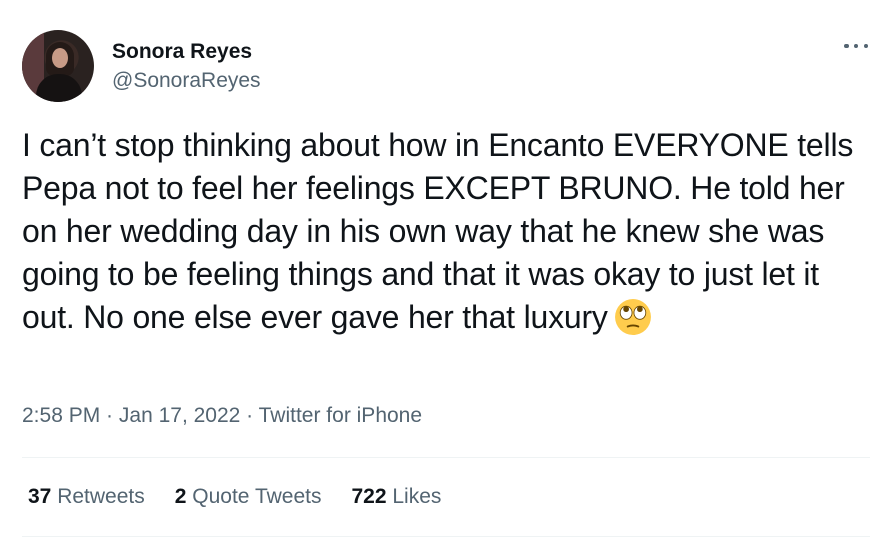 The height and width of the screenshot is (538, 892). What do you see at coordinates (58, 66) in the screenshot?
I see `avatar` at bounding box center [58, 66].